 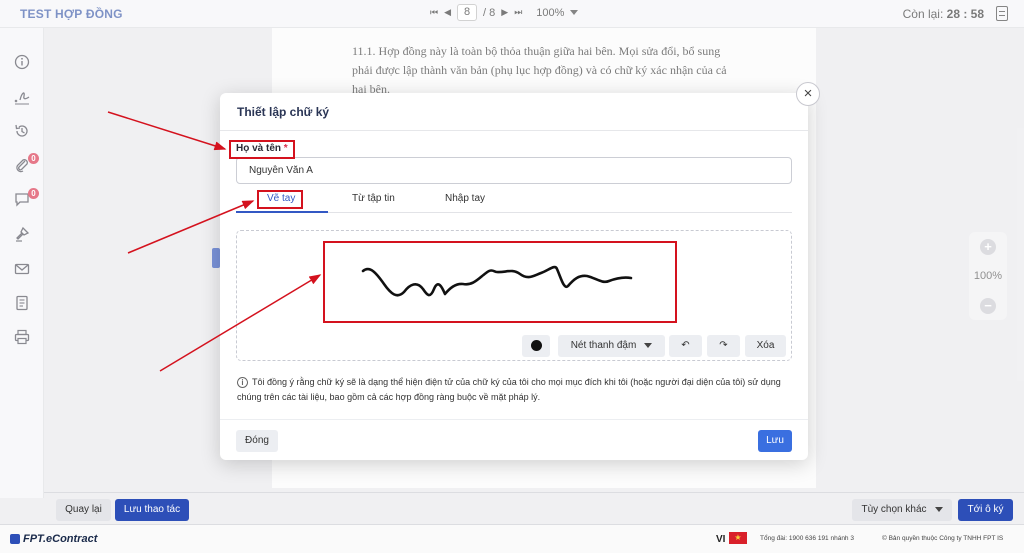 What do you see at coordinates (720, 539) in the screenshot?
I see `language-selector: VI` at bounding box center [720, 539].